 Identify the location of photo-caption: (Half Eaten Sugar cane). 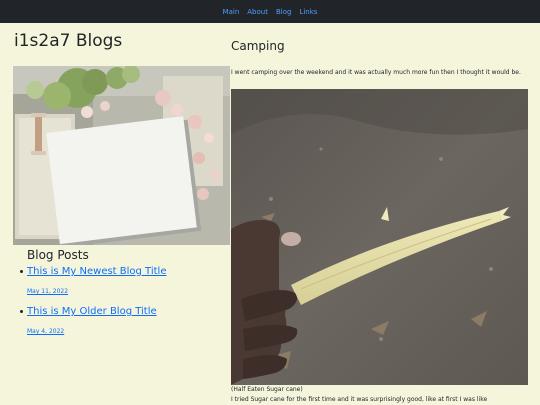
(267, 389).